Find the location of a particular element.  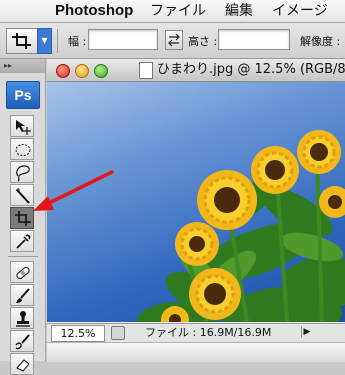

eraser-icon is located at coordinates (23, 365).